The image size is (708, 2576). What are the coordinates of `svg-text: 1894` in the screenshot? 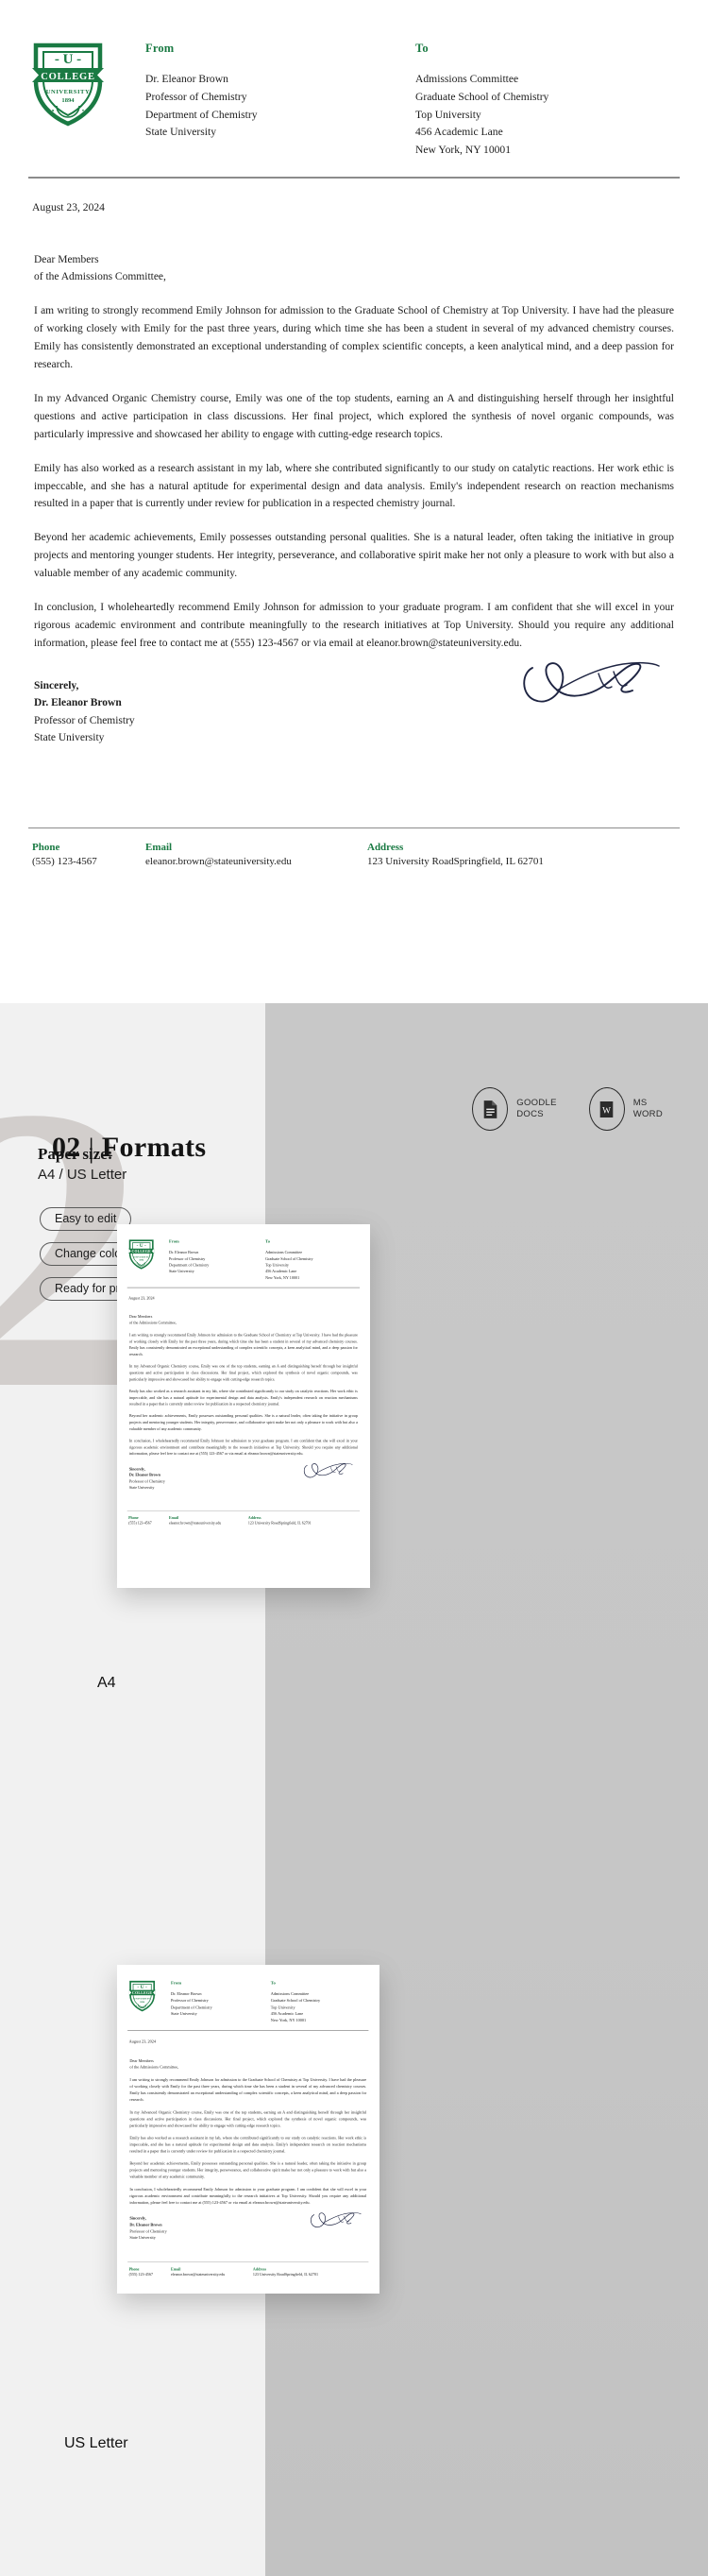 It's located at (141, 1261).